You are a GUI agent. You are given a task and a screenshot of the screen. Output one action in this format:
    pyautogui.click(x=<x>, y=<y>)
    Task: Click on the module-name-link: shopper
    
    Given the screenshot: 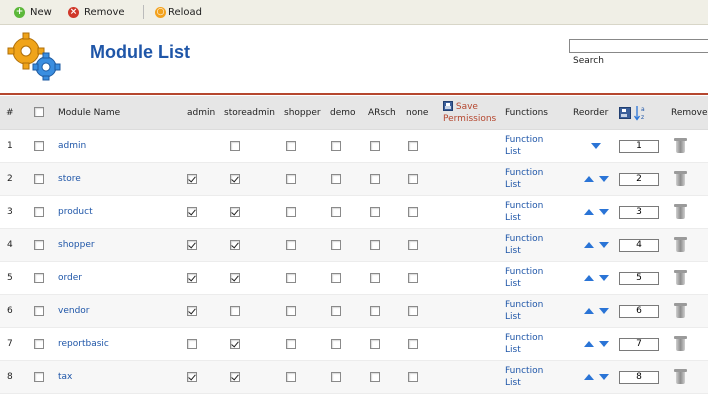 What is the action you would take?
    pyautogui.click(x=76, y=245)
    